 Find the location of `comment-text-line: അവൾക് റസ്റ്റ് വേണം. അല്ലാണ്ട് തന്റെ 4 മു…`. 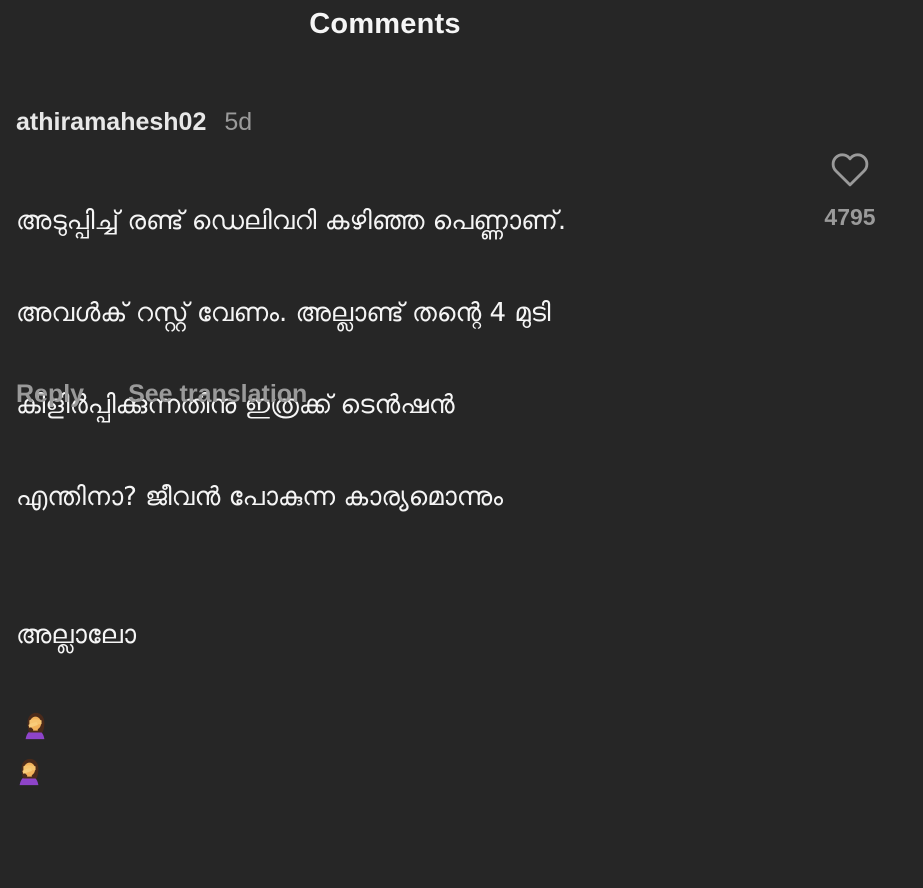

comment-text-line: അവൾക് റസ്റ്റ് വേണം. അല്ലാണ്ട് തന്റെ 4 മു… is located at coordinates (283, 313).